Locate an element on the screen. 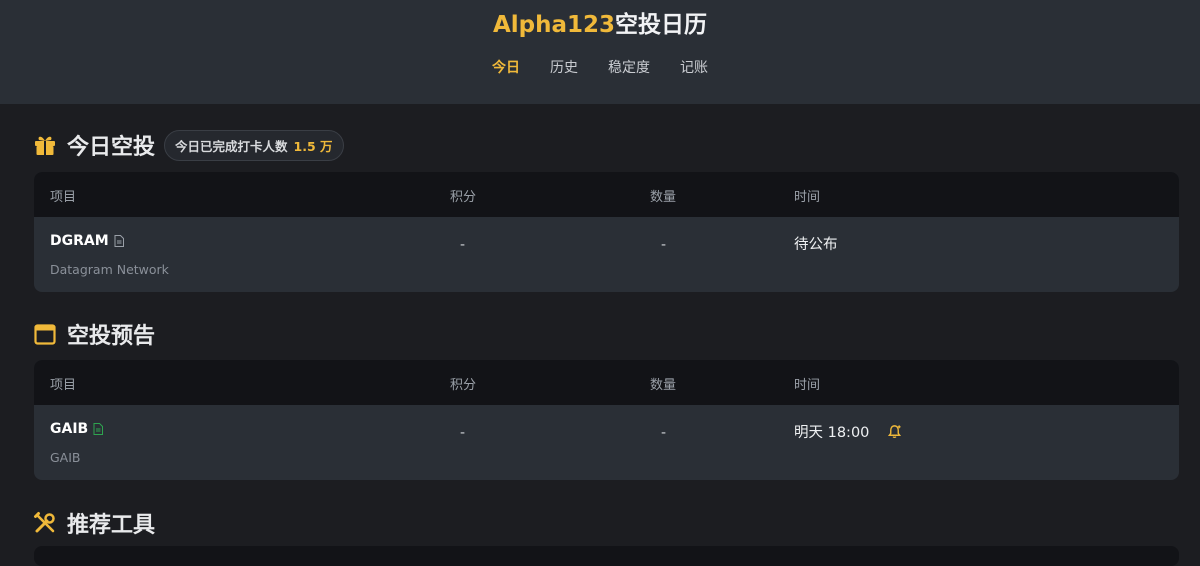 This screenshot has height=566, width=1200. project-name: GAIB is located at coordinates (65, 457).